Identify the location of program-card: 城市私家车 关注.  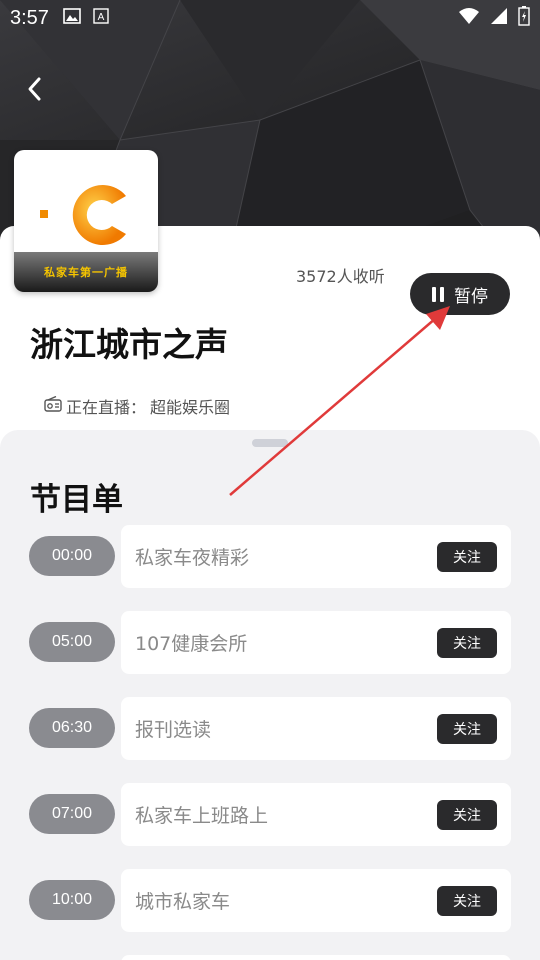
(316, 900).